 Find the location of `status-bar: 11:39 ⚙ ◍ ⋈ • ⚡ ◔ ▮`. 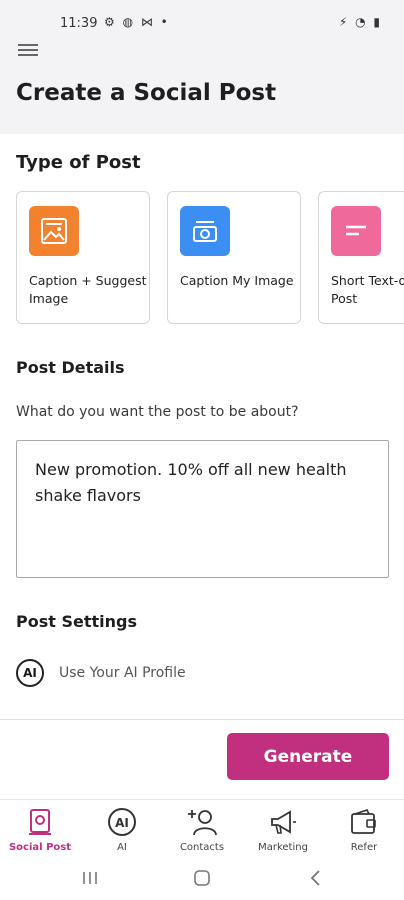

status-bar: 11:39 ⚙ ◍ ⋈ • ⚡ ◔ ▮ is located at coordinates (202, 25).